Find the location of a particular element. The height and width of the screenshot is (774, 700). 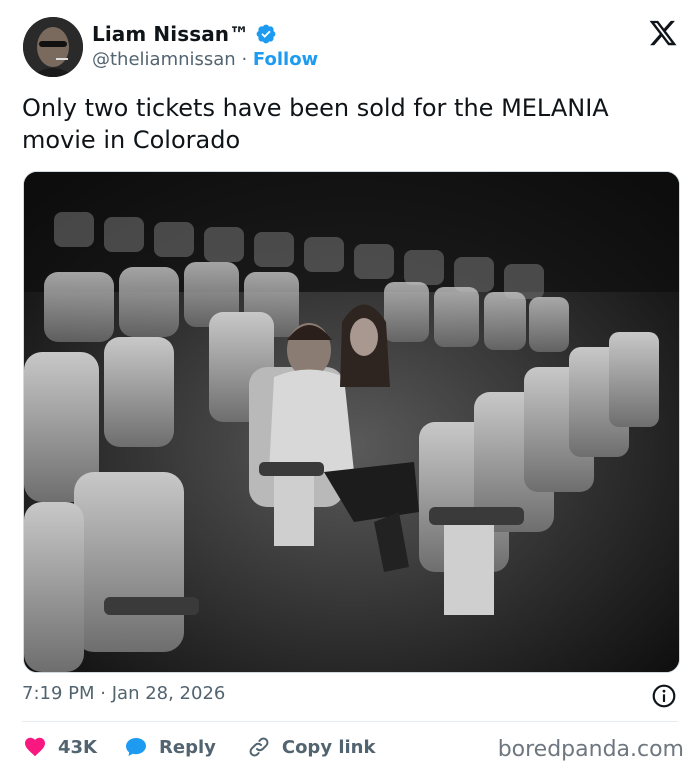

heart-icon is located at coordinates (35, 747).